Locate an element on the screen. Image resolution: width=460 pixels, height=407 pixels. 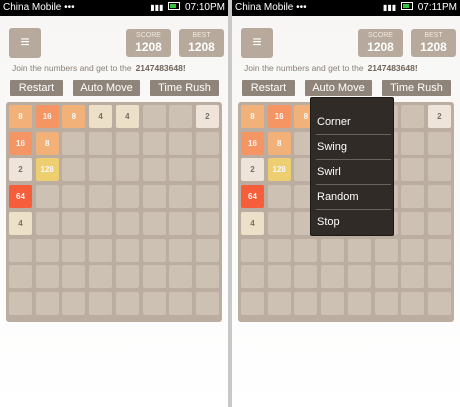
dropdown-item-swirl: Swirl is located at coordinates (353, 172).